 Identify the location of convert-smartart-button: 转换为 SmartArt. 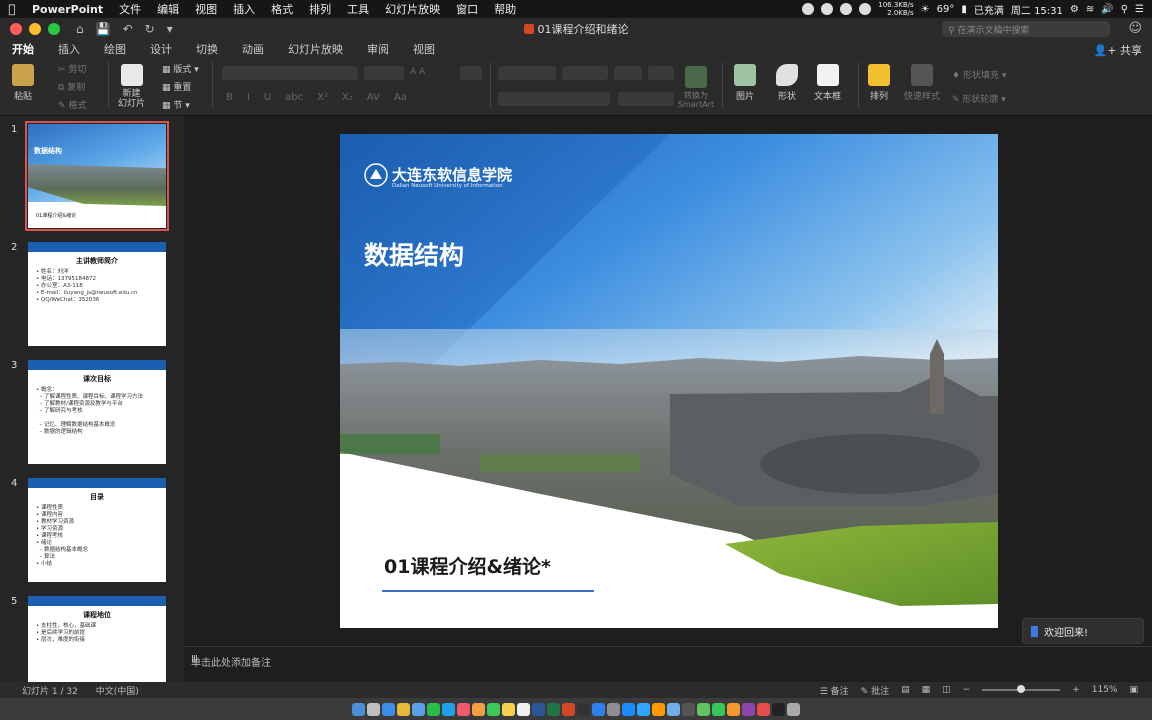
(696, 87).